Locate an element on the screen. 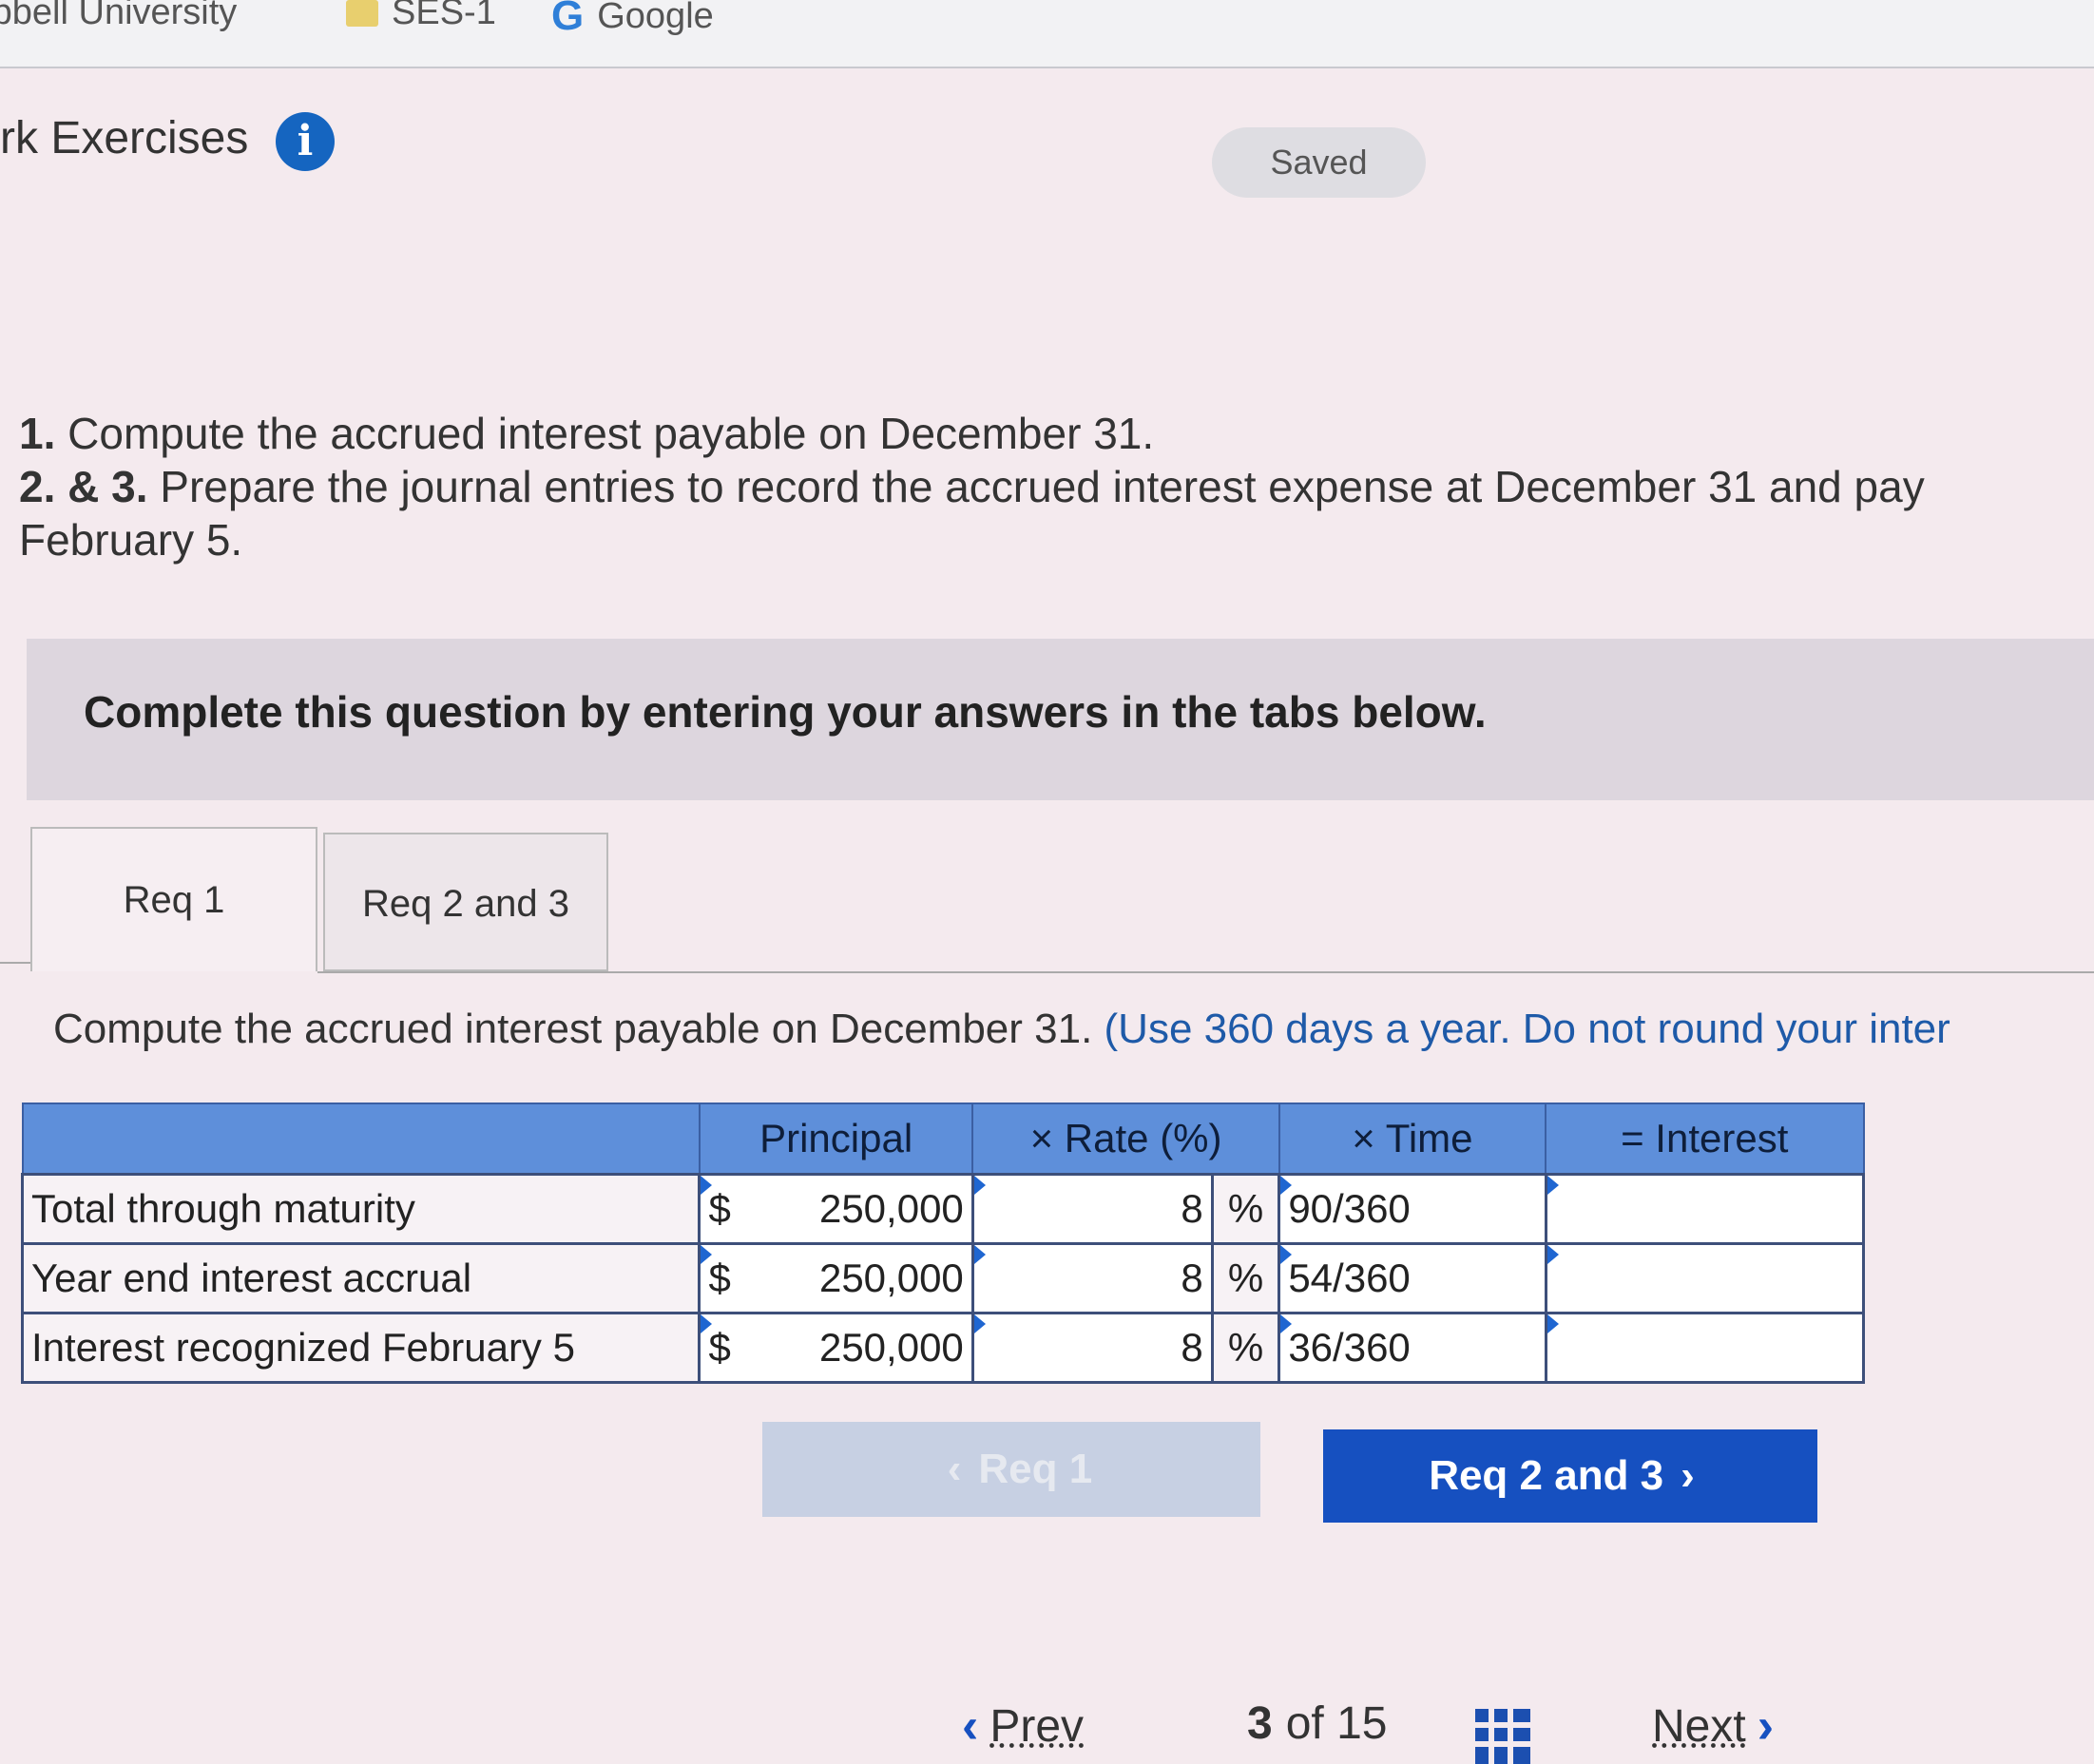  bookmark-university: mpbell University is located at coordinates (119, 16).